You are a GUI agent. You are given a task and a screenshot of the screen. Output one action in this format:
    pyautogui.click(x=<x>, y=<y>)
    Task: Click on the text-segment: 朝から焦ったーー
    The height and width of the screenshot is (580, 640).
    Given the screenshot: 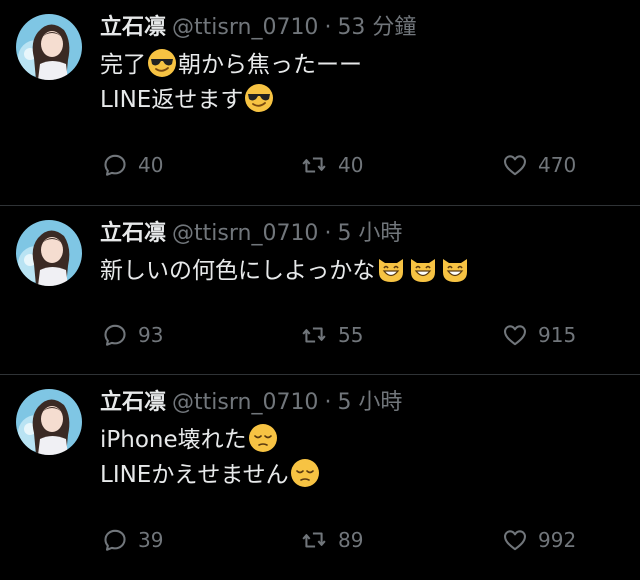 What is the action you would take?
    pyautogui.click(x=270, y=65)
    